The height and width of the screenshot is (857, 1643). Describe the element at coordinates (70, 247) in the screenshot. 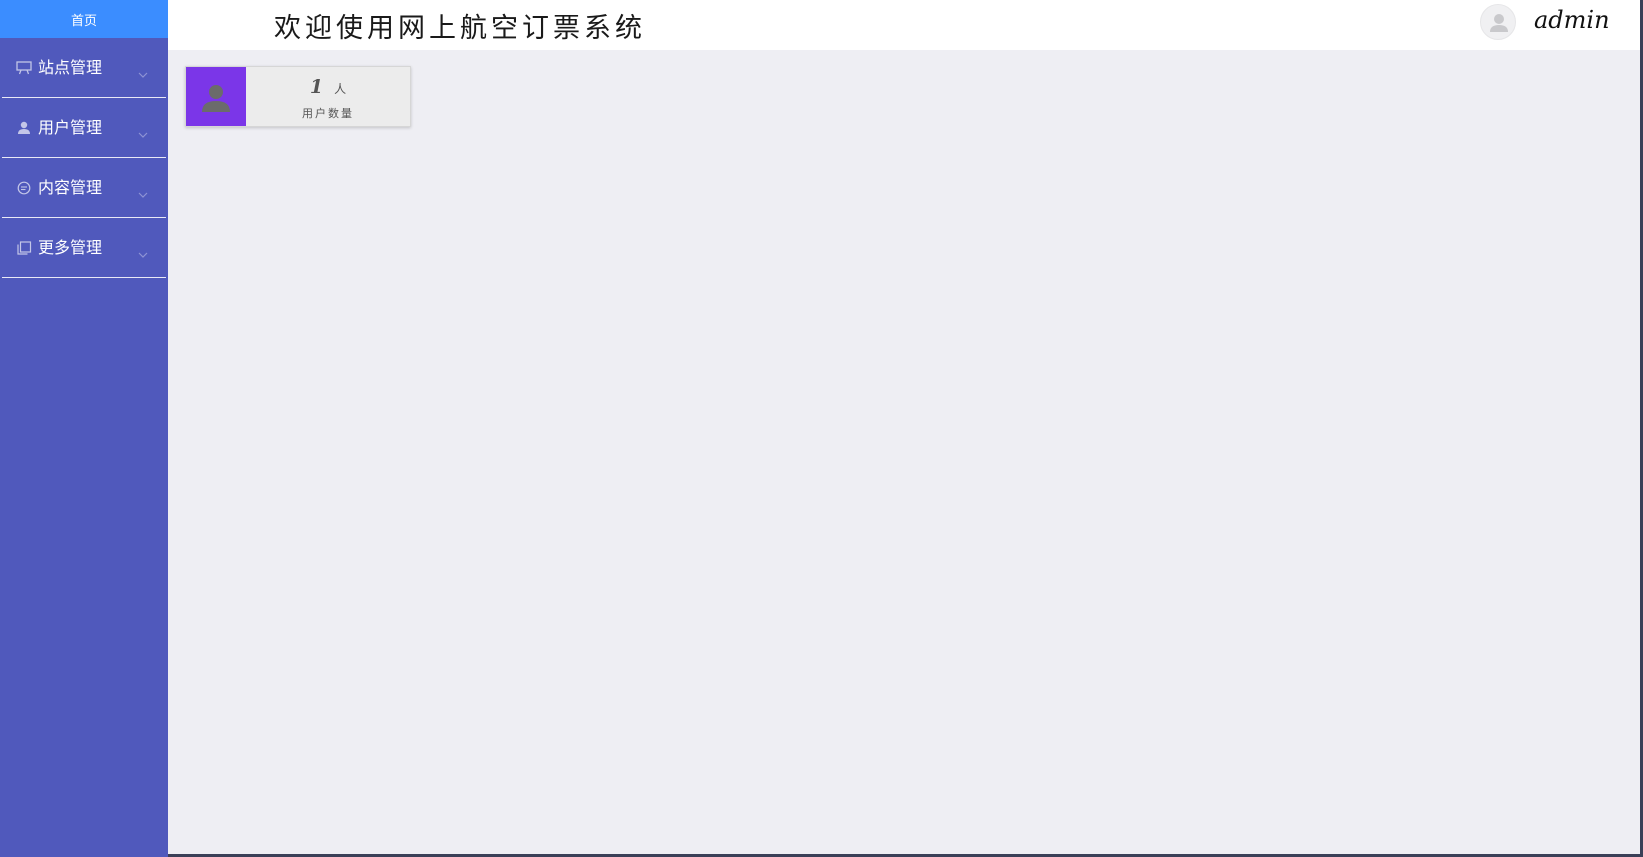

I see `sidebar-item-label: 更多管理` at that location.